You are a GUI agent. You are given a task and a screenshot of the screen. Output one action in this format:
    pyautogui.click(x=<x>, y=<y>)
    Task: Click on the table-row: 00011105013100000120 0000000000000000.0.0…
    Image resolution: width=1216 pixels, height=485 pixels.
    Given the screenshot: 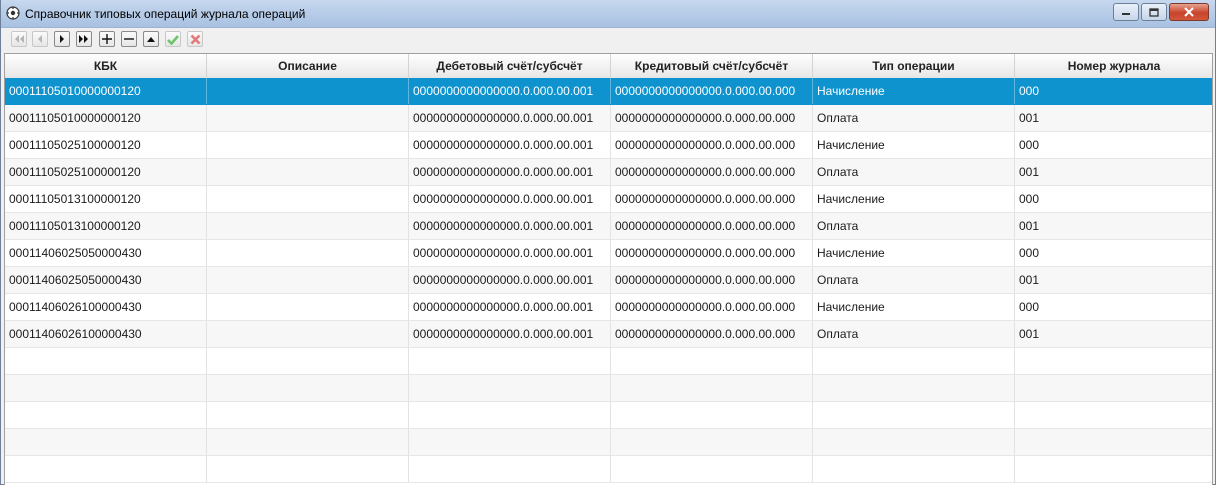 What is the action you would take?
    pyautogui.click(x=608, y=199)
    